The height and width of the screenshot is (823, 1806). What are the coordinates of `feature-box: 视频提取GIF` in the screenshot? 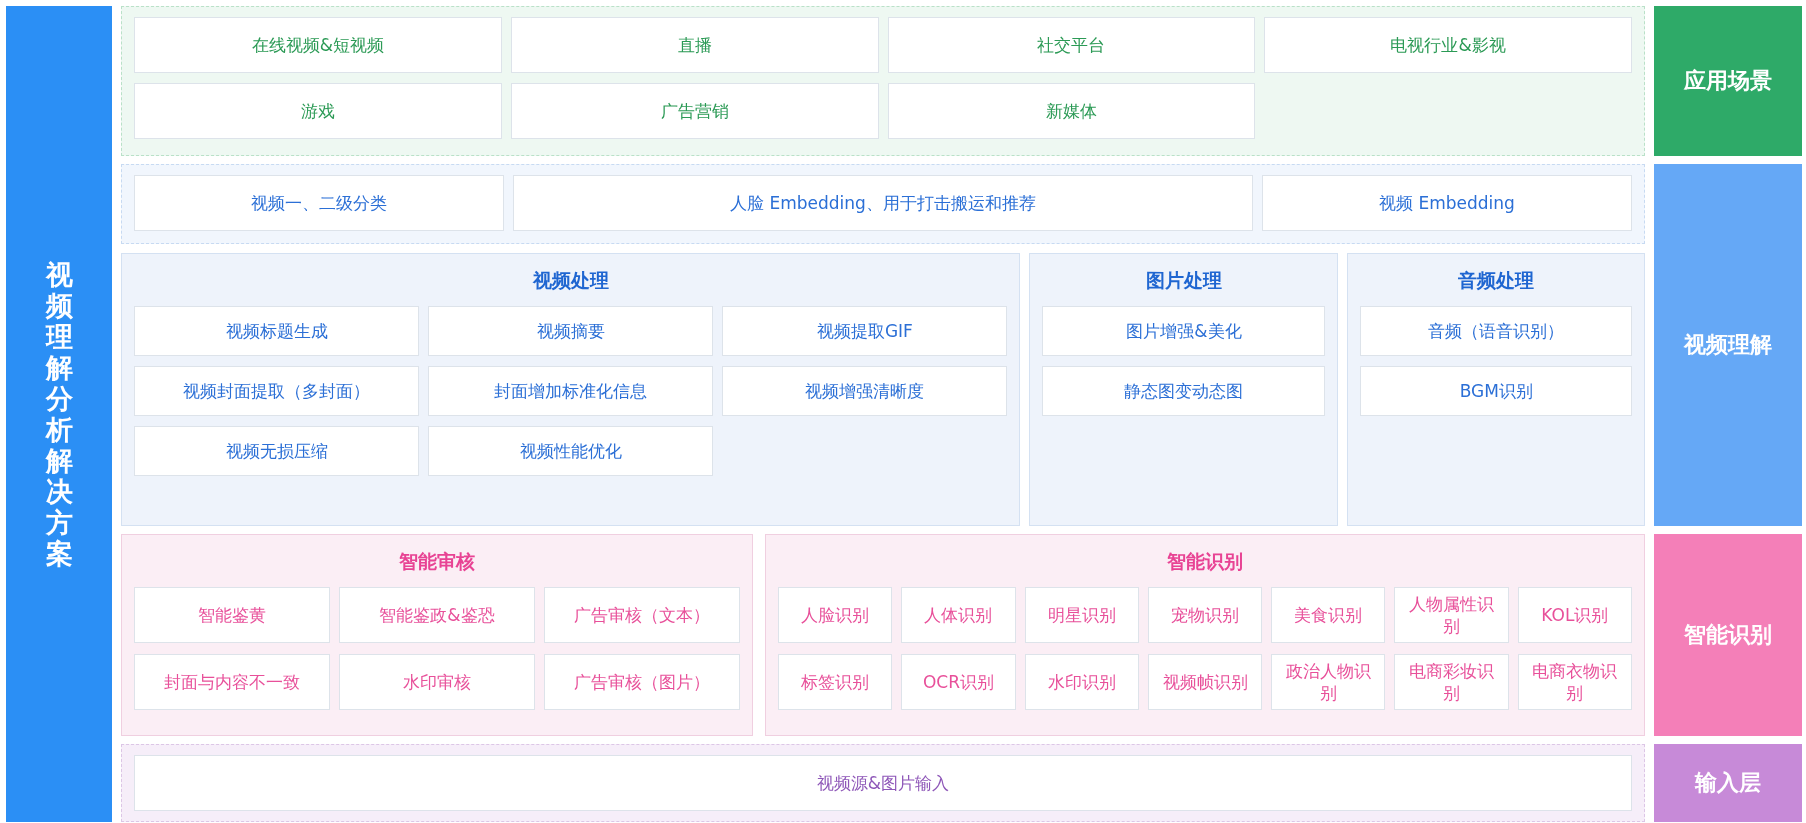 It's located at (865, 331).